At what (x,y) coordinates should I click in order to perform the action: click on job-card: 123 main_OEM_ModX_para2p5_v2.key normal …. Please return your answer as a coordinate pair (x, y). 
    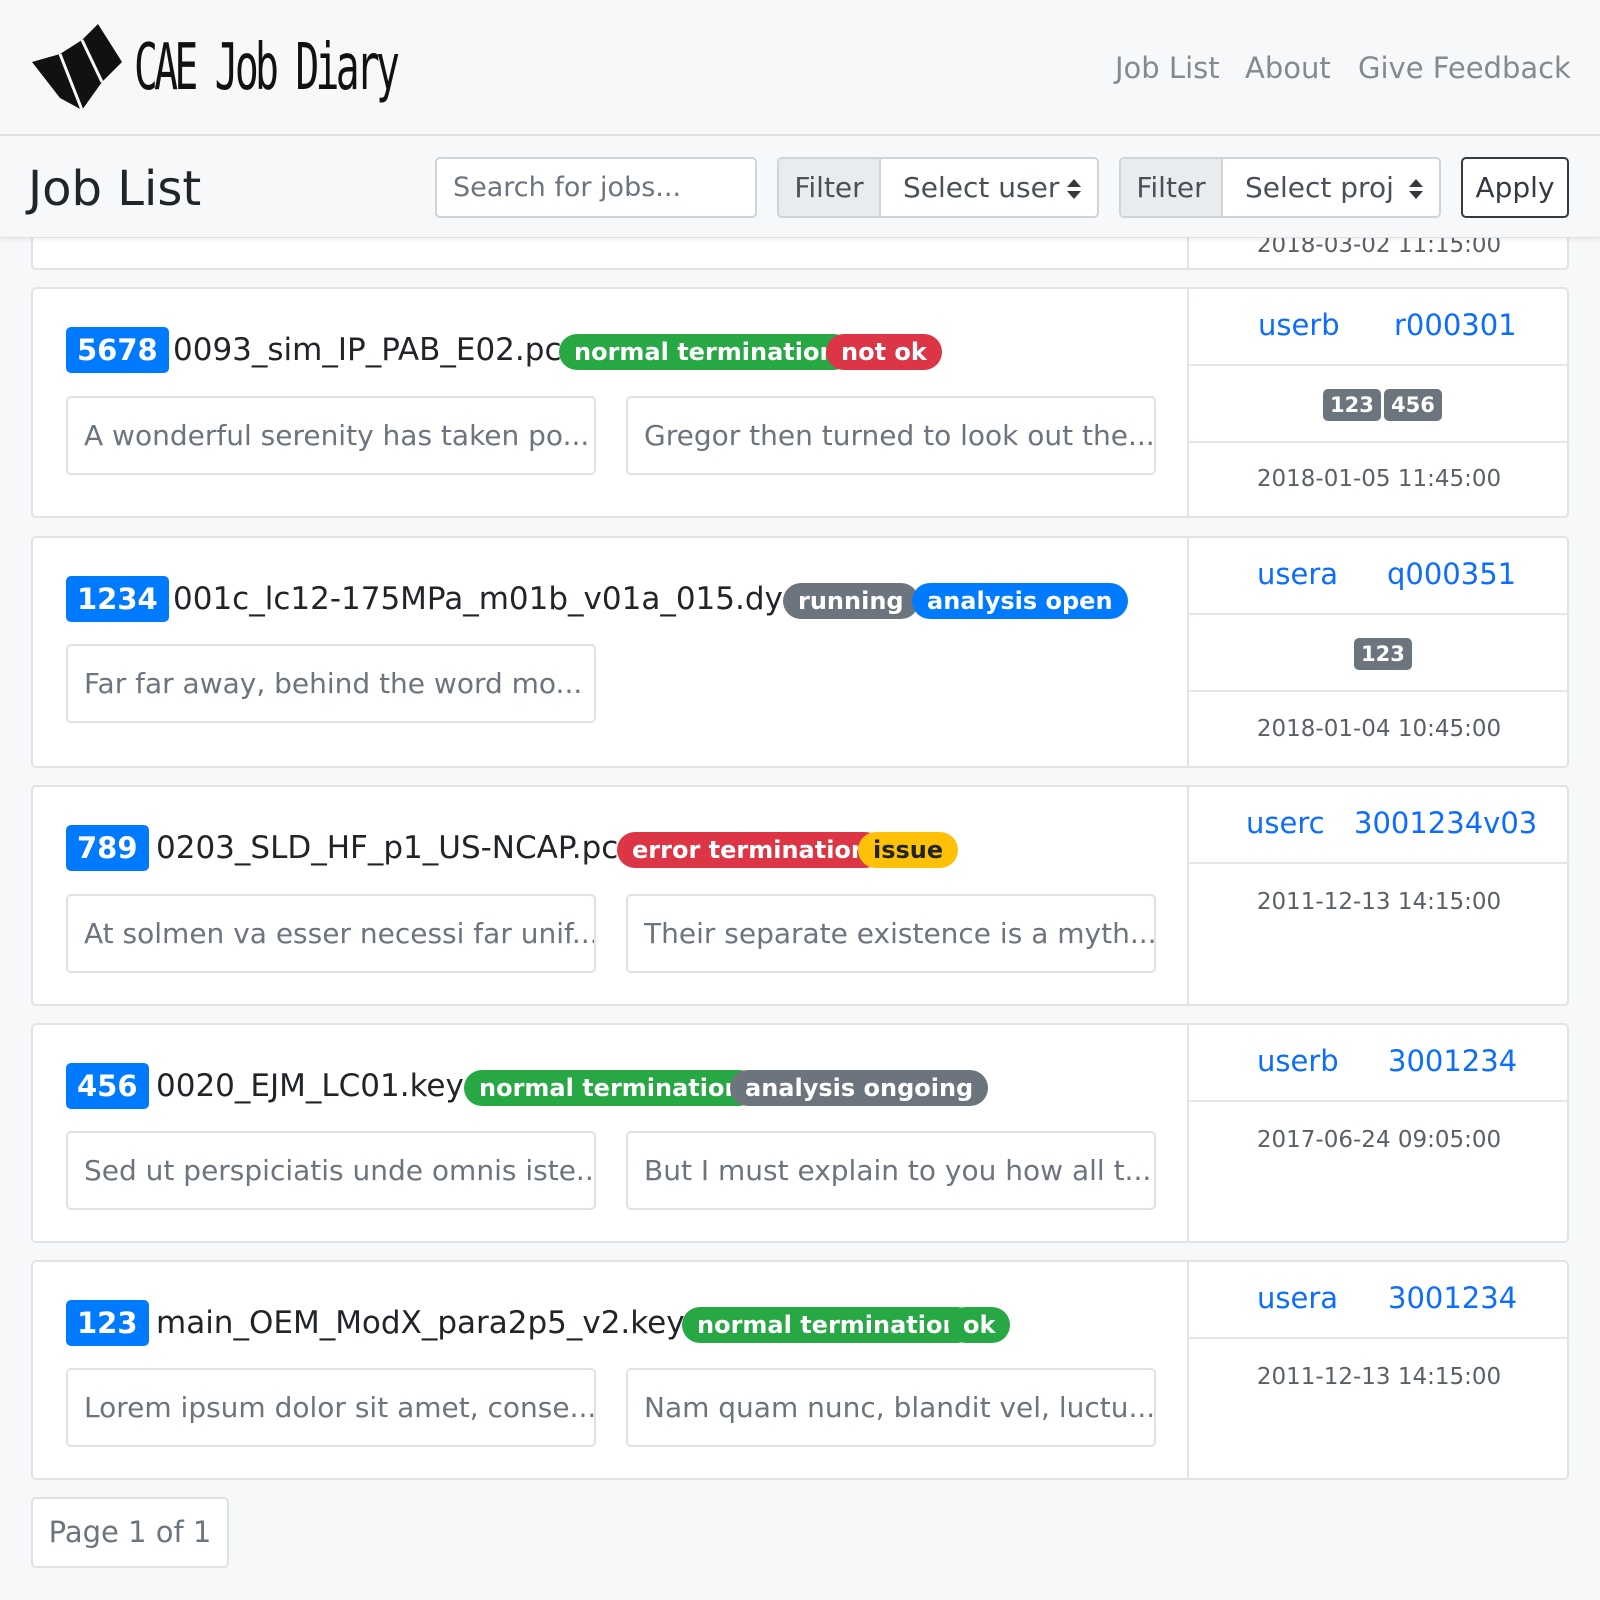
    Looking at the image, I should click on (800, 1370).